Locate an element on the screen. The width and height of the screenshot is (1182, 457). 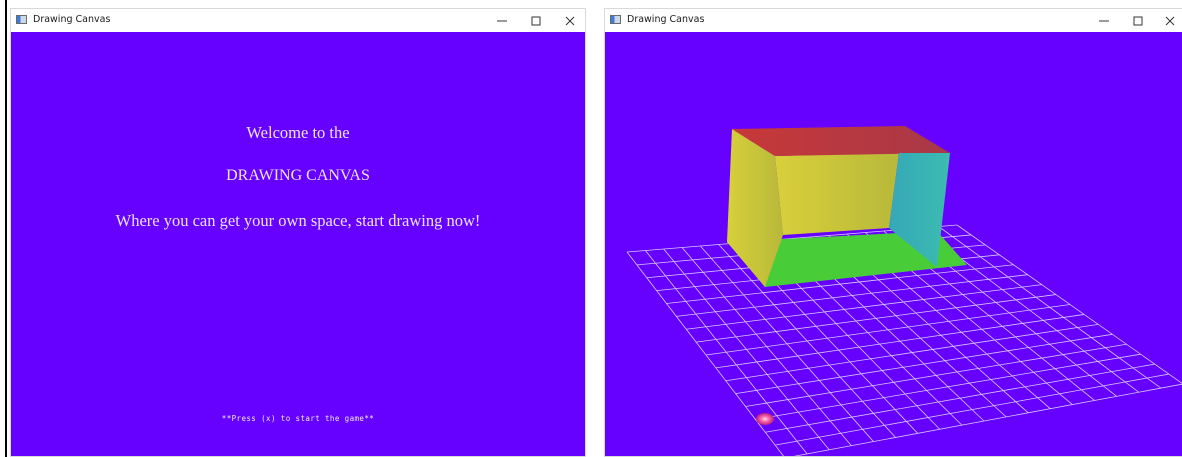
left-edge-border is located at coordinates (3, 228).